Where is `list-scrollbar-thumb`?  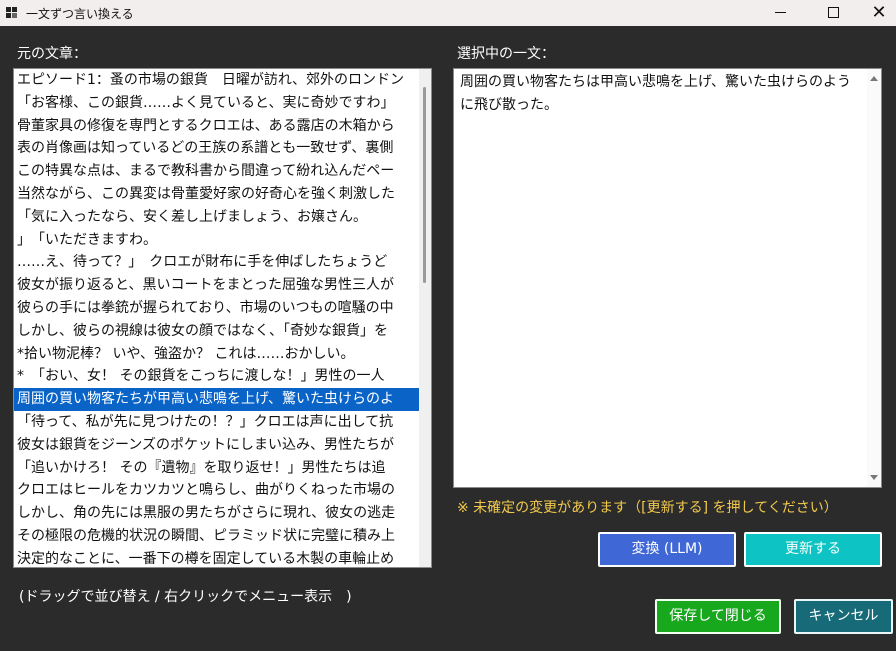 list-scrollbar-thumb is located at coordinates (424, 185).